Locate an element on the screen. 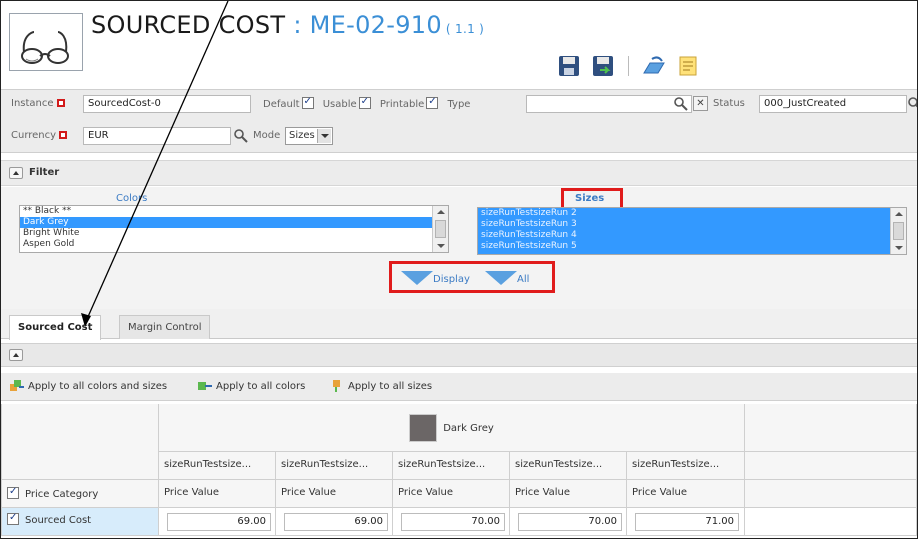  color-option: Dark Grey is located at coordinates (234, 222).